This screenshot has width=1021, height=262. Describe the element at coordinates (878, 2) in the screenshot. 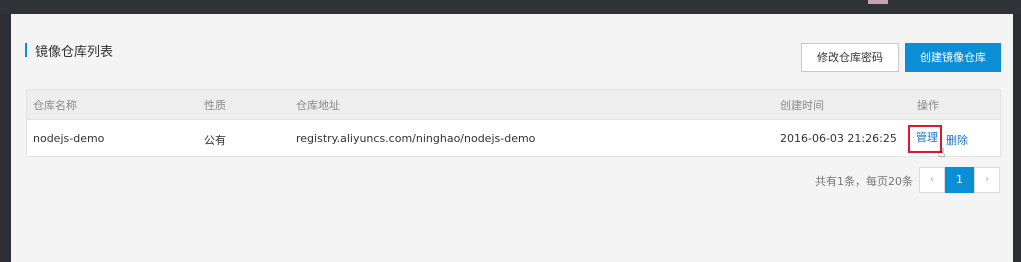

I see `flag-icon` at that location.